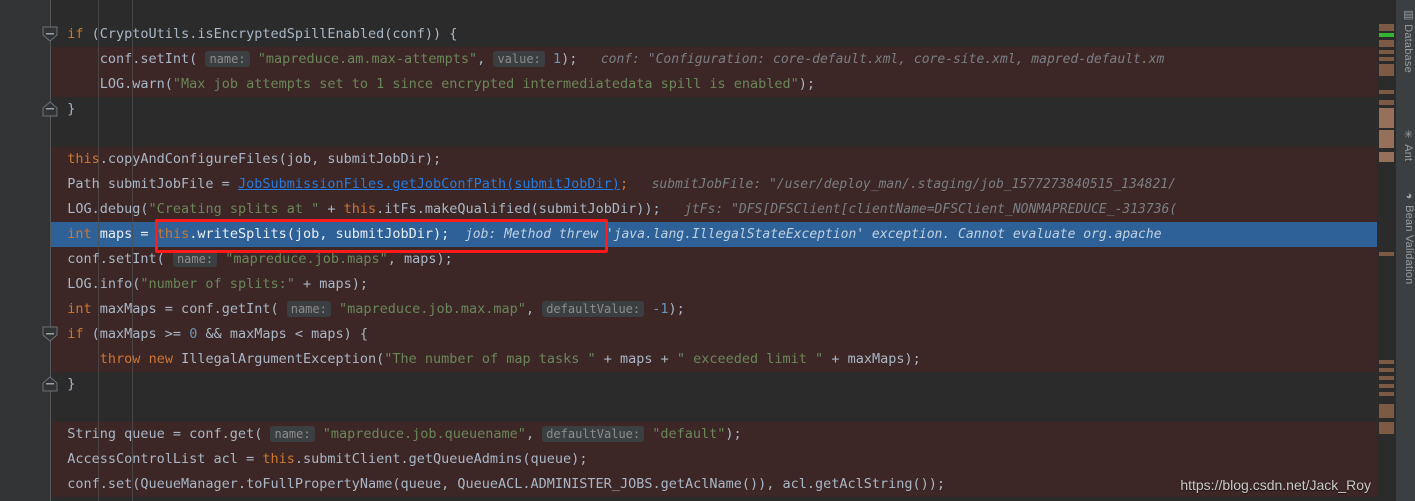 Image resolution: width=1415 pixels, height=501 pixels. I want to click on code-token: "mapreduce.am.max-attempts", so click(367, 59).